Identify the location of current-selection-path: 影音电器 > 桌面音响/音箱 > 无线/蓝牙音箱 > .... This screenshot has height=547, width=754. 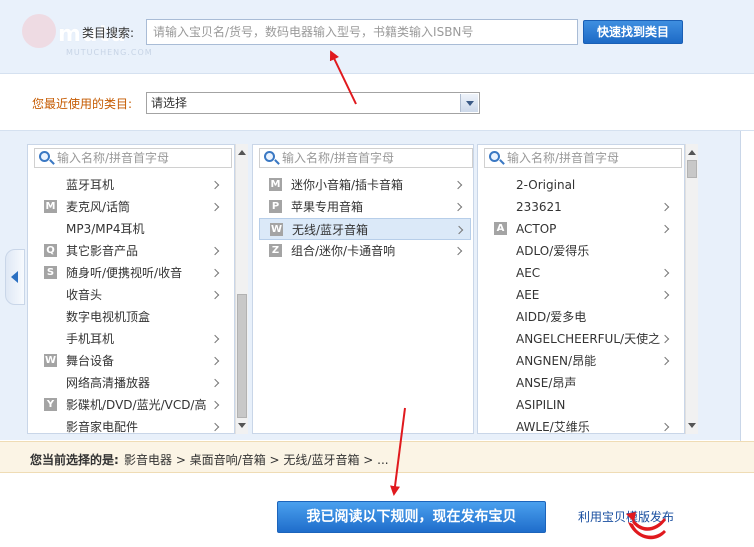
(256, 460).